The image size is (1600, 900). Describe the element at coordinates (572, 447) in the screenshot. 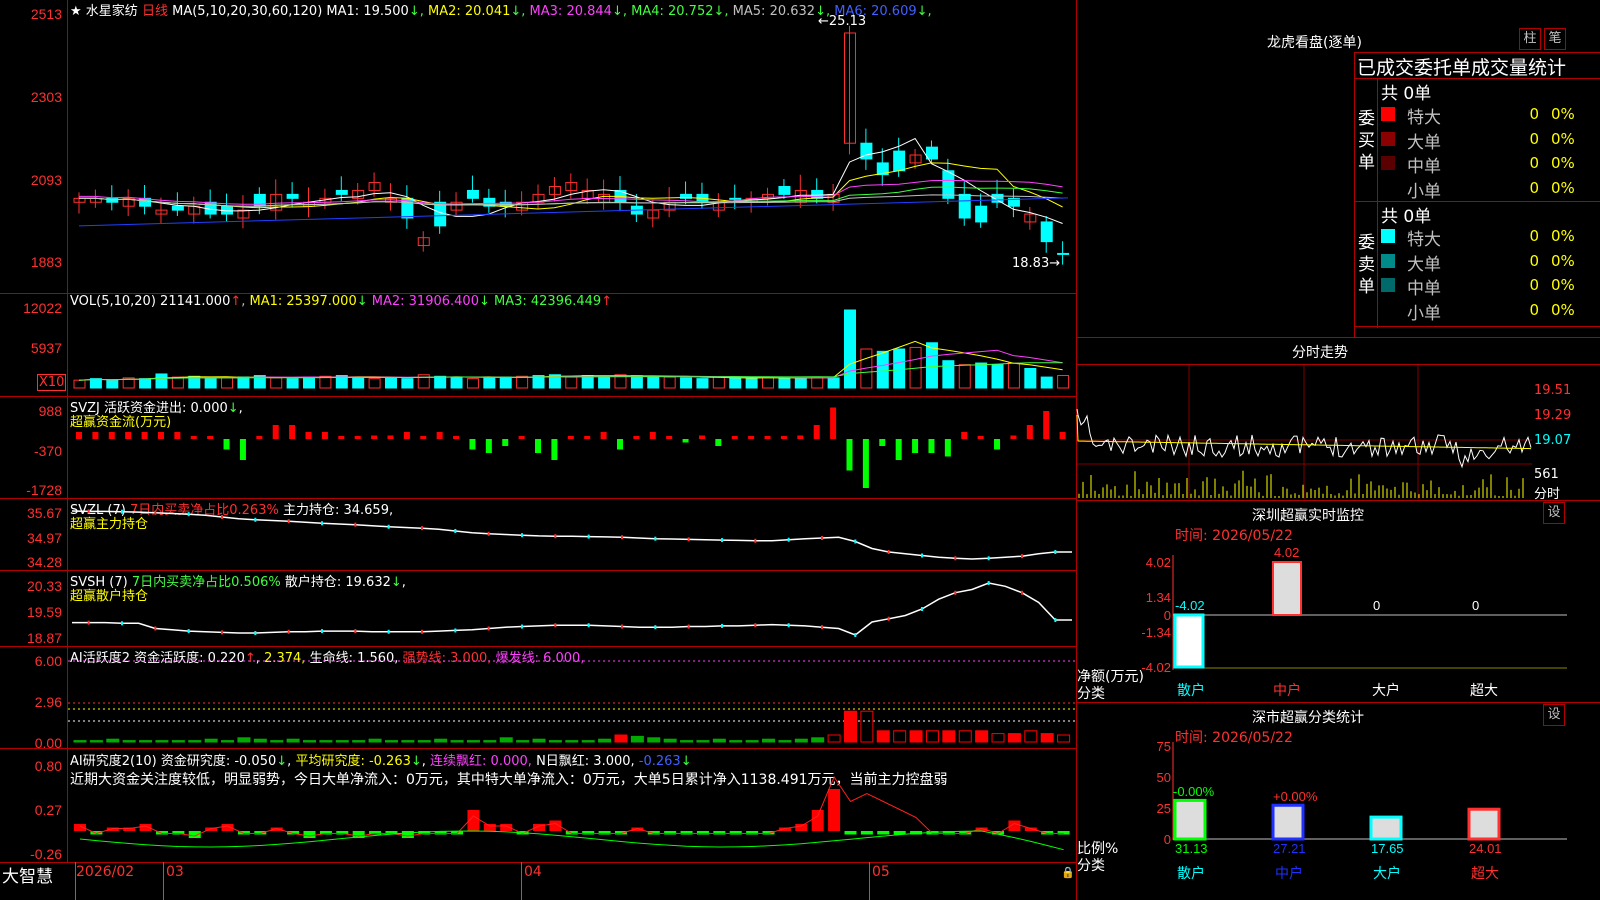

I see `svzj-chart` at that location.